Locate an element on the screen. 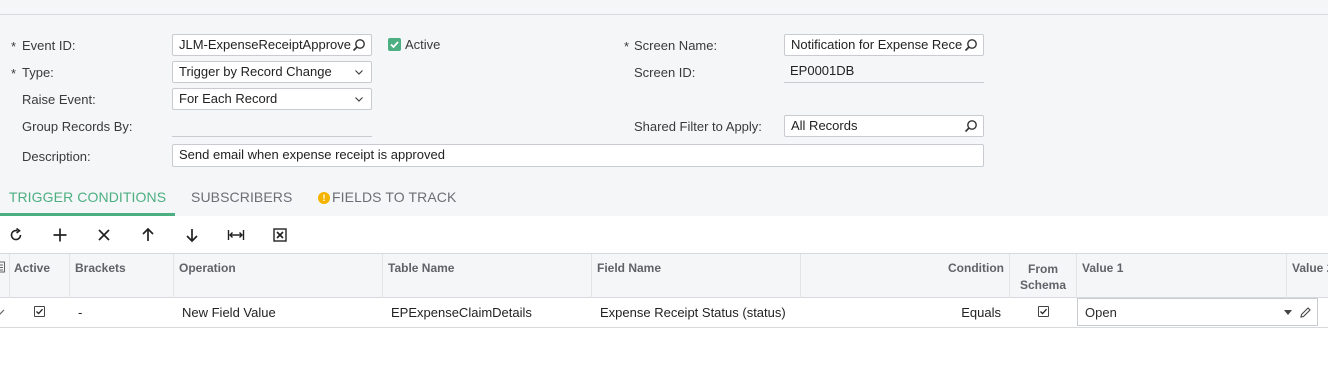 Image resolution: width=1328 pixels, height=375 pixels. caret-down-icon is located at coordinates (1288, 312).